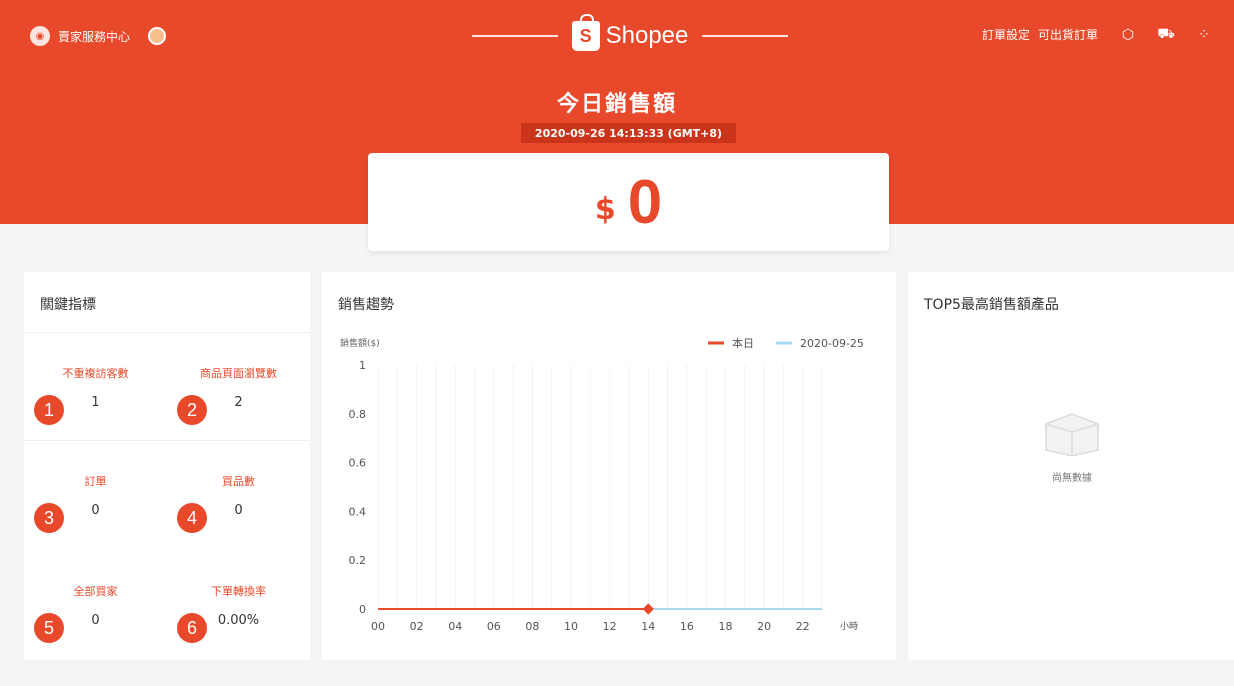 The width and height of the screenshot is (1234, 686). Describe the element at coordinates (648, 609) in the screenshot. I see `current-point-marker` at that location.